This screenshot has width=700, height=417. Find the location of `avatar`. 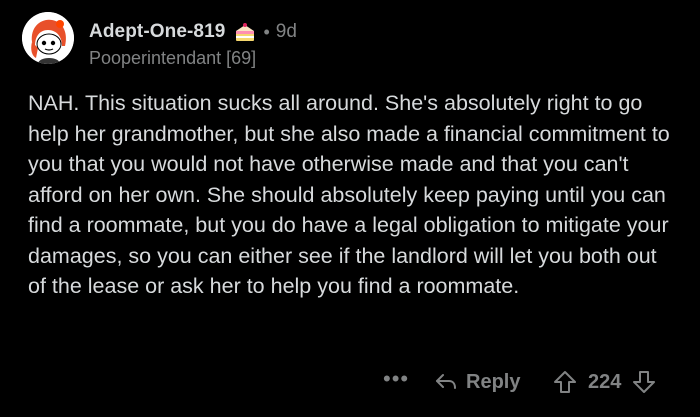

avatar is located at coordinates (48, 38).